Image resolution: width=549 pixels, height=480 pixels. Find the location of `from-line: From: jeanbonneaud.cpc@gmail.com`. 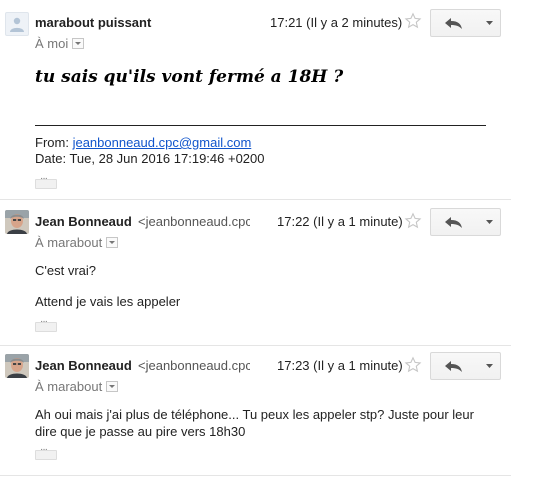

from-line: From: jeanbonneaud.cpc@gmail.com is located at coordinates (143, 142).